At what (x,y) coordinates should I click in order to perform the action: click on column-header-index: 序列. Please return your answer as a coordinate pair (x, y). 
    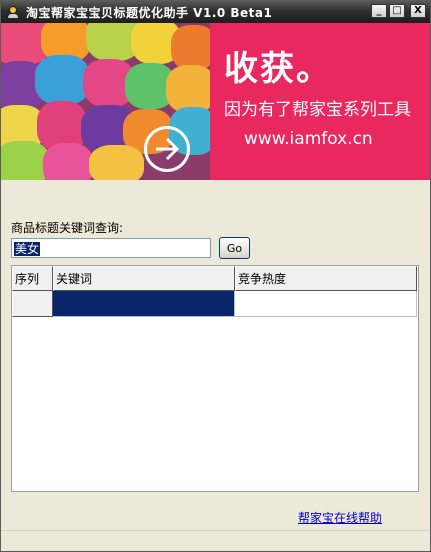
    Looking at the image, I should click on (32, 278).